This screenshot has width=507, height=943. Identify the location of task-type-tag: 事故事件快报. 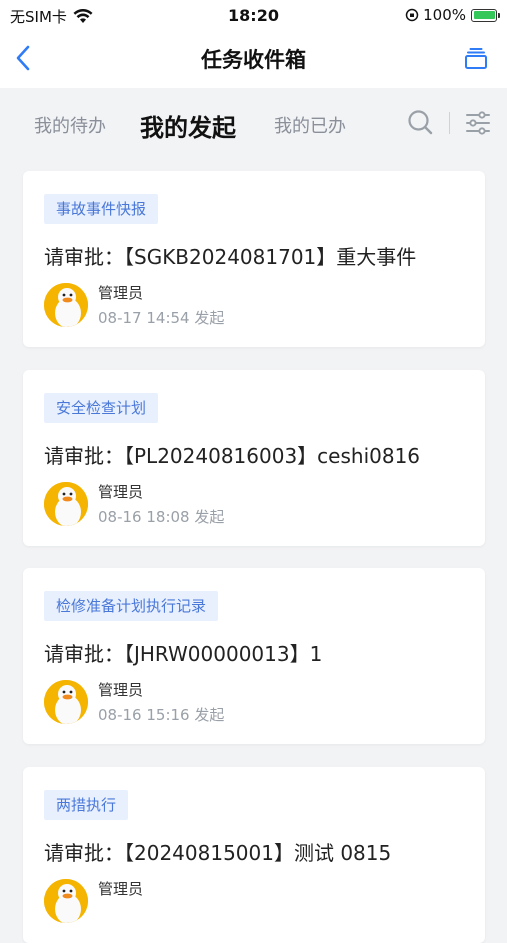
(101, 209).